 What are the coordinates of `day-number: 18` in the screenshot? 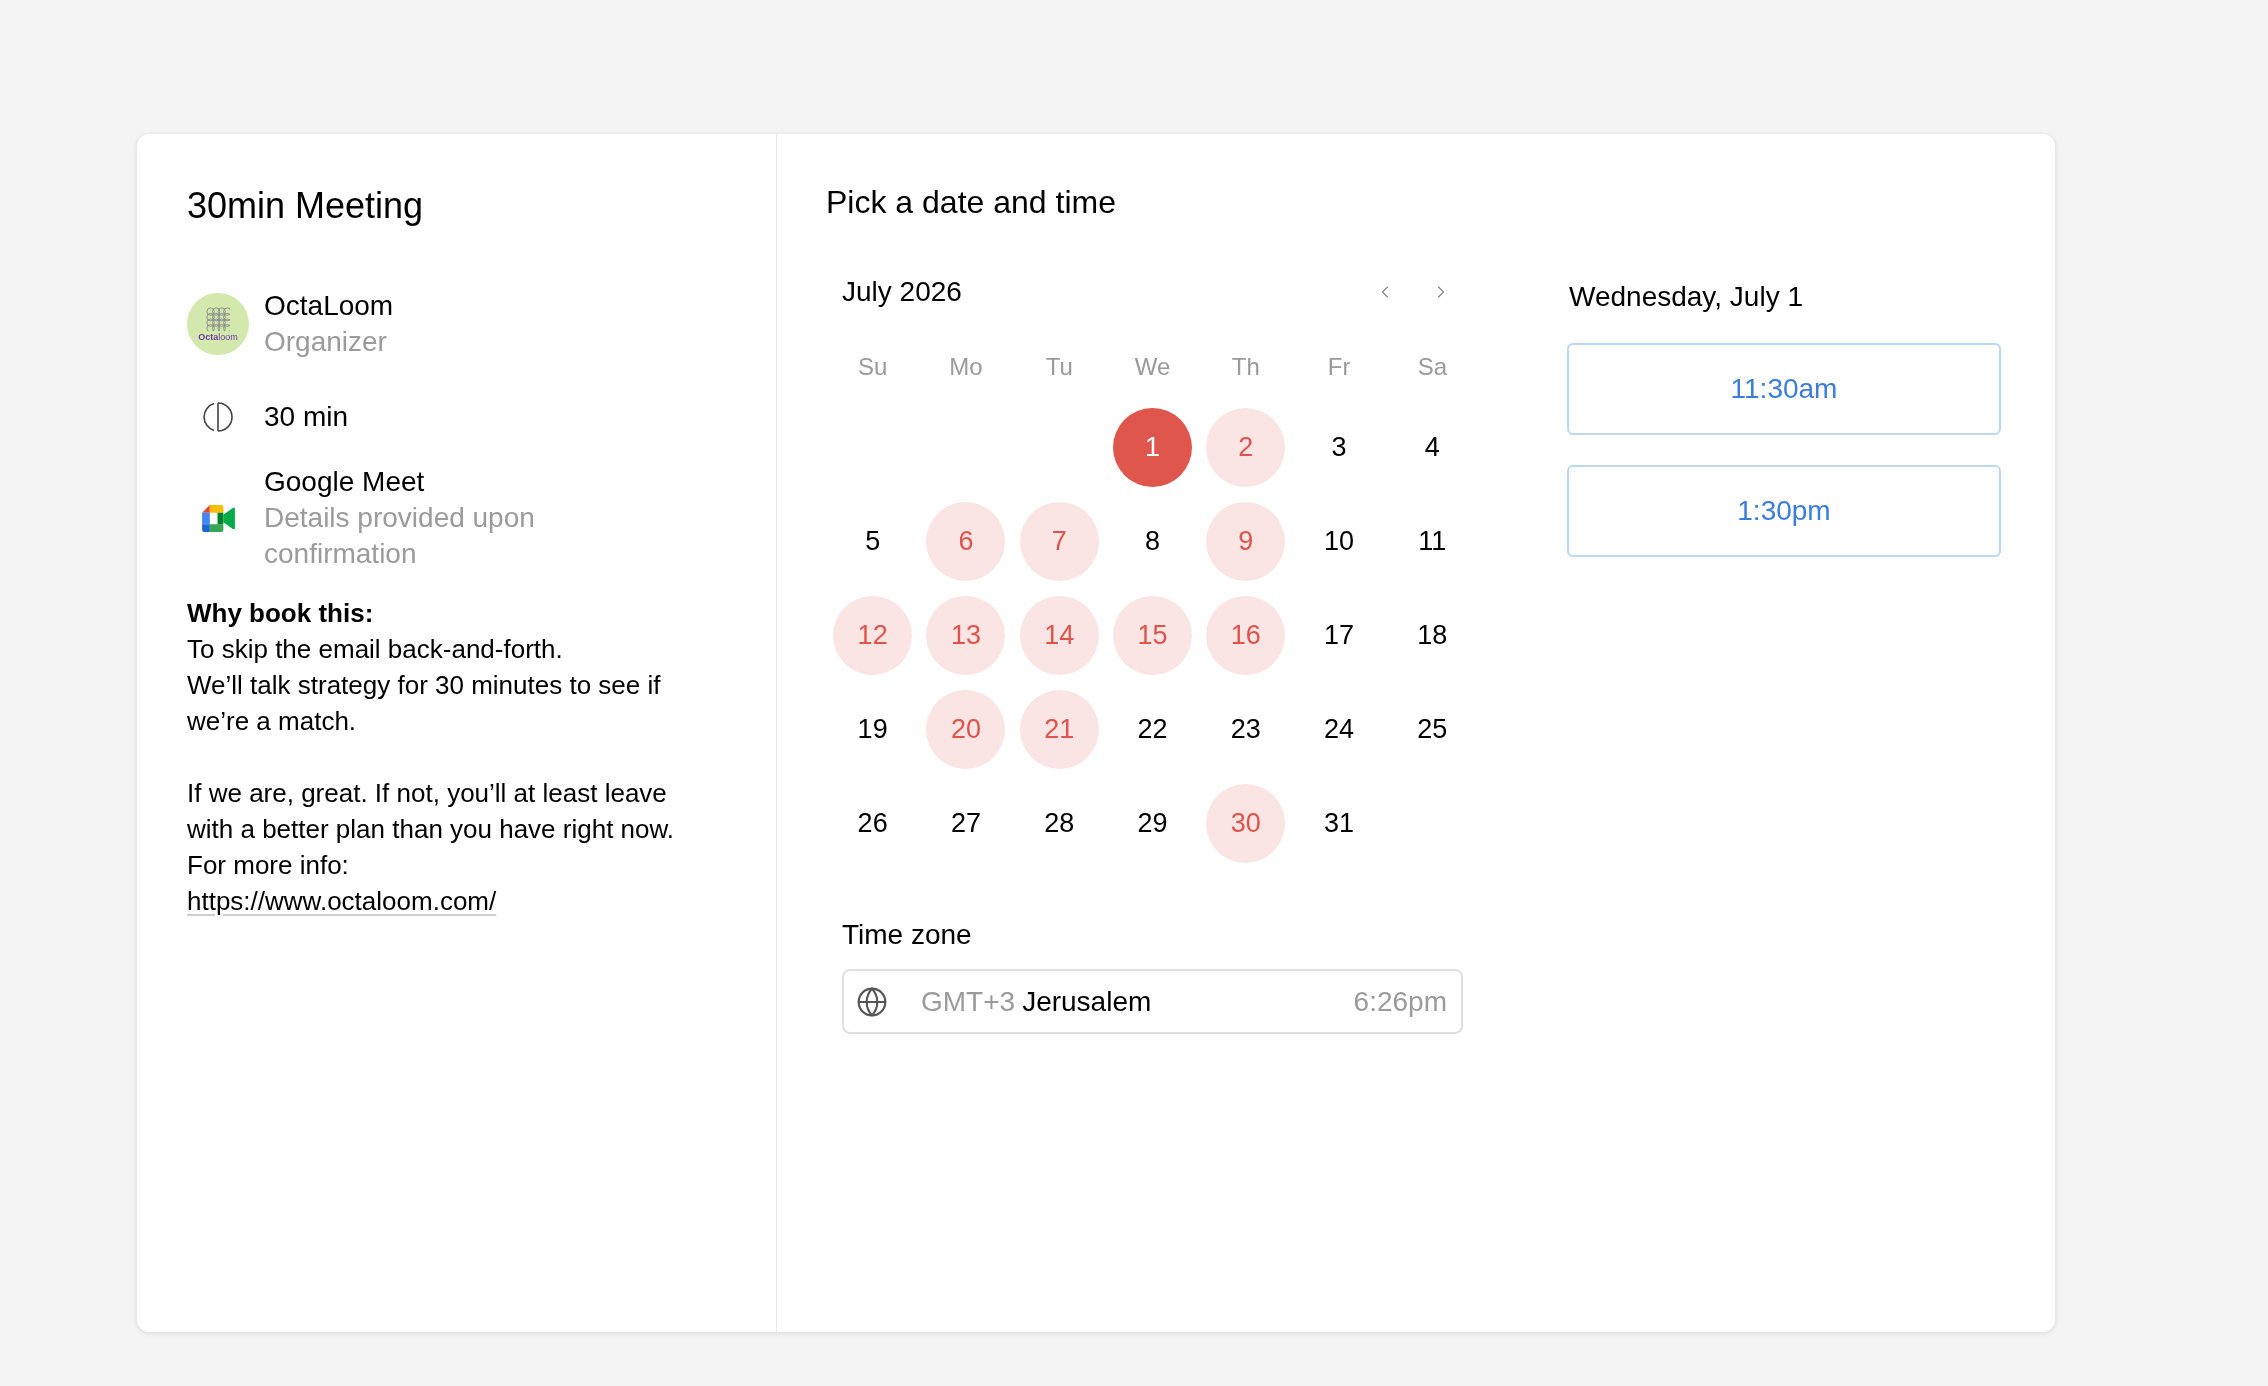 It's located at (1432, 635).